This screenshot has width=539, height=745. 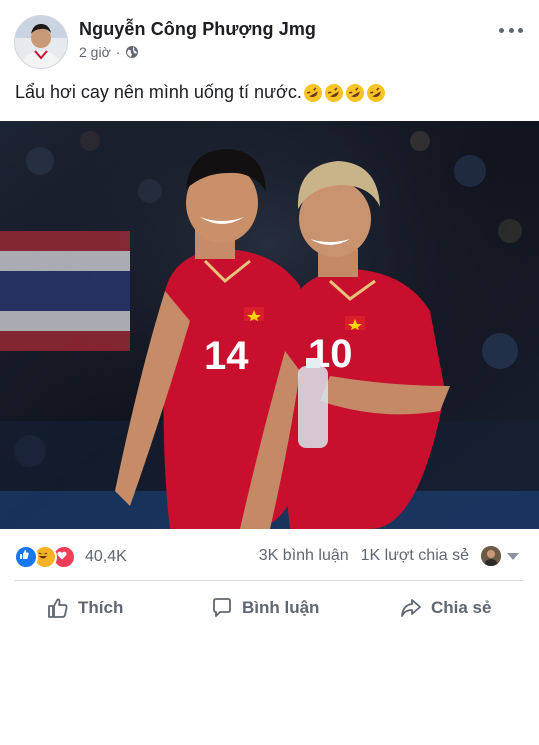 What do you see at coordinates (269, 692) in the screenshot?
I see `feed-background` at bounding box center [269, 692].